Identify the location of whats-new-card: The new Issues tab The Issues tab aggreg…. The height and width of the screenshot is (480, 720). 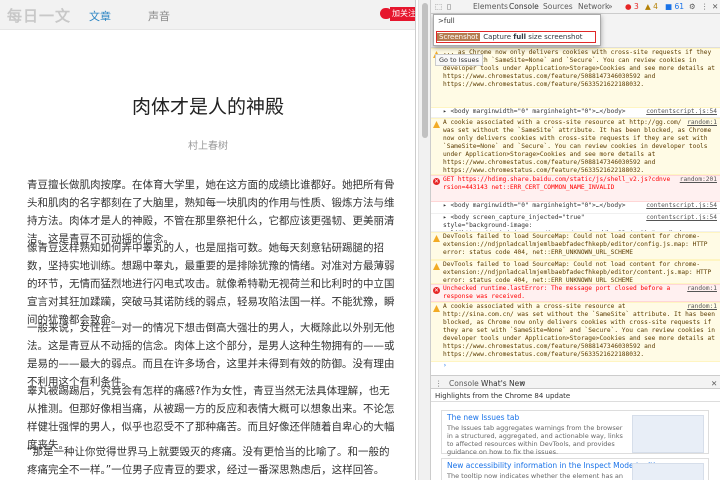
(575, 433).